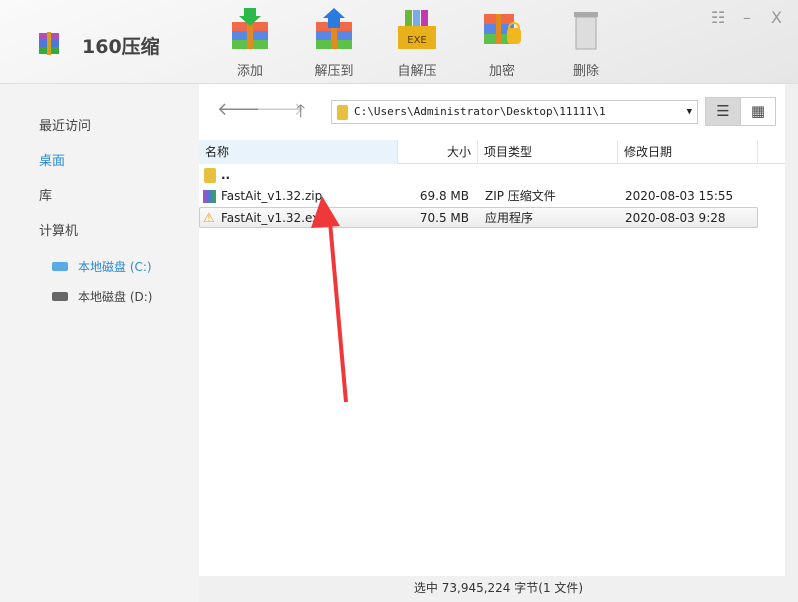  Describe the element at coordinates (502, 29) in the screenshot. I see `encrypt-lock-icon` at that location.